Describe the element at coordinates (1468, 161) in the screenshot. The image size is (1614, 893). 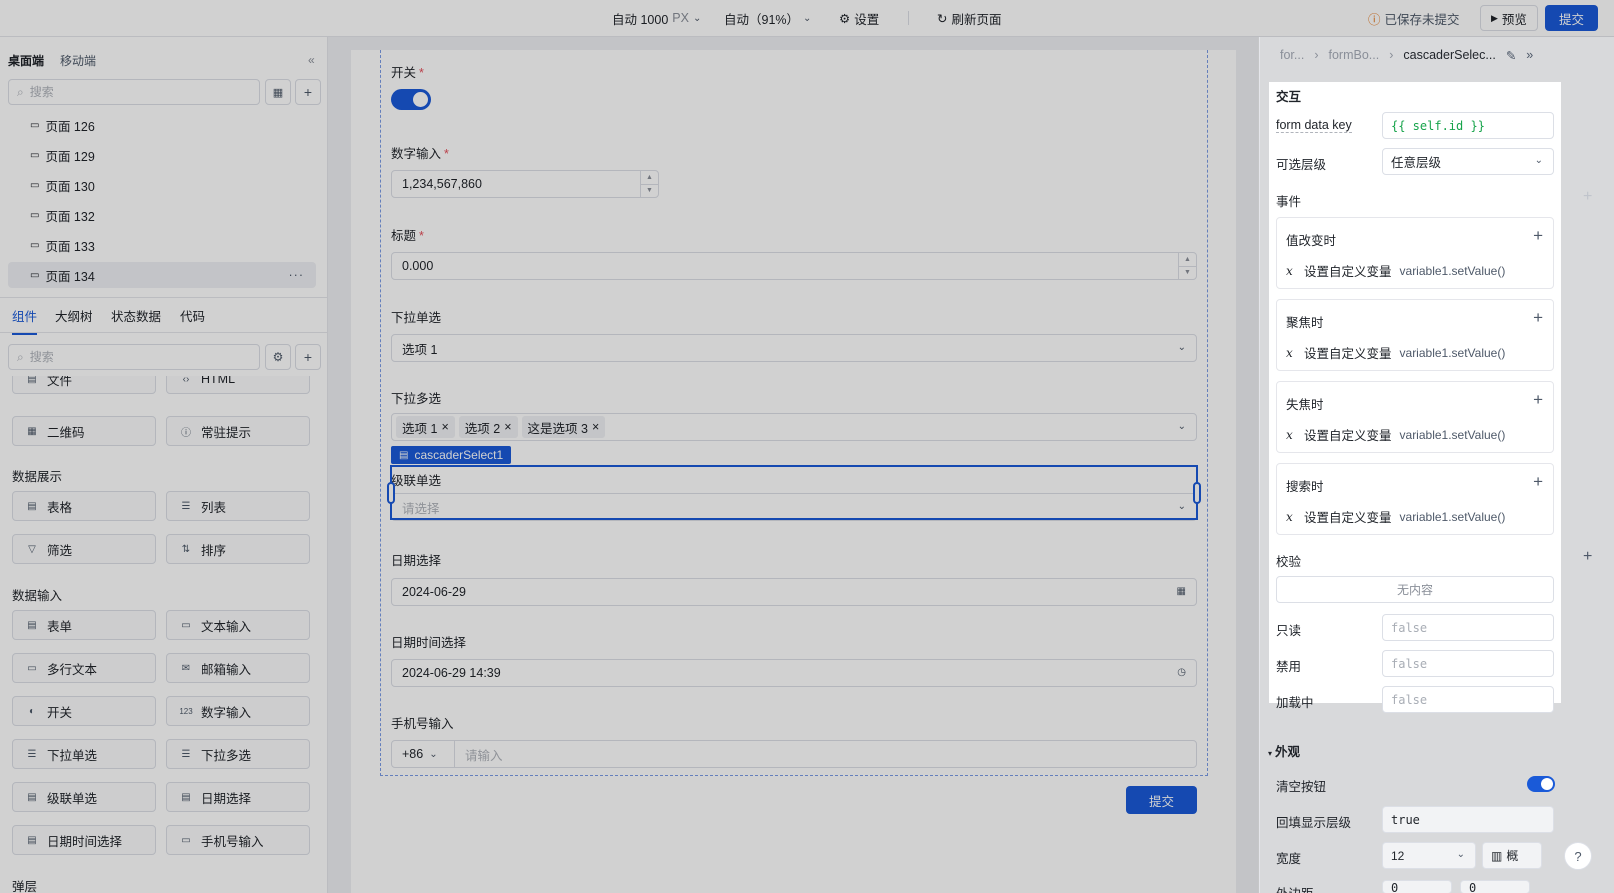
I see `level-select: 任意层级 ⌄` at that location.